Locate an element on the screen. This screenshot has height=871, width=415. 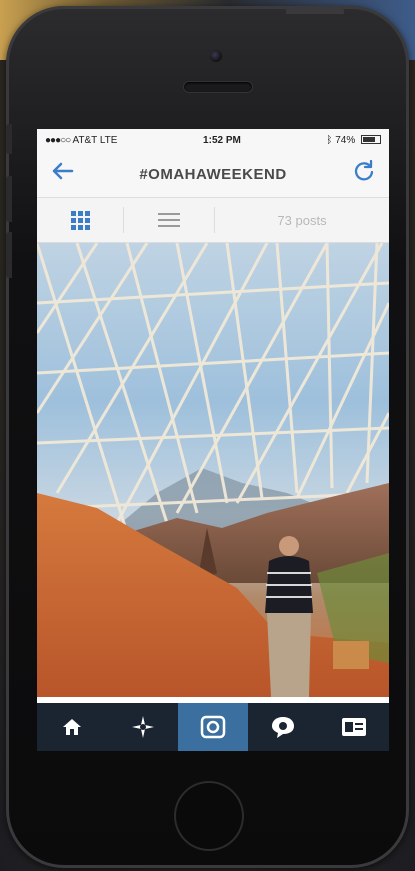
grid-view-icon is located at coordinates (80, 220).